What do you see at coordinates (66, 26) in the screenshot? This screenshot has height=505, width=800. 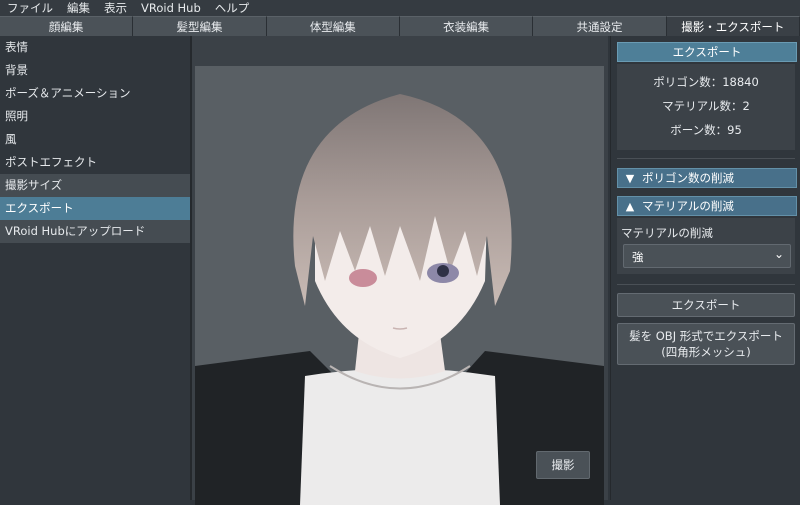 I see `tab-face-edit: 顔編集` at bounding box center [66, 26].